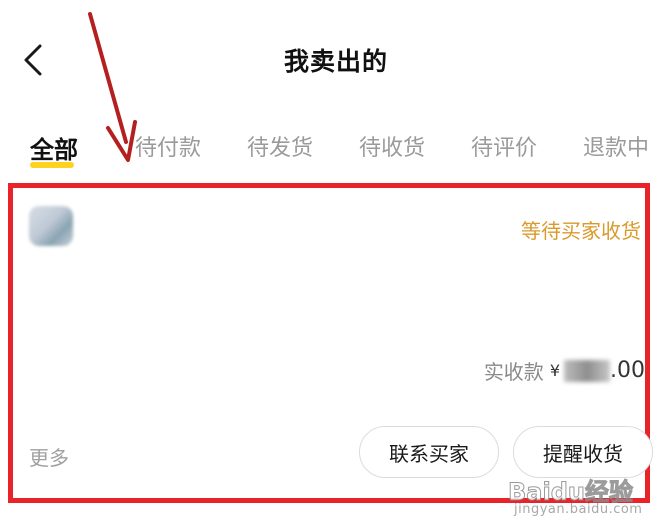 Image resolution: width=672 pixels, height=531 pixels. Describe the element at coordinates (554, 370) in the screenshot. I see `currency-symbol: ¥` at that location.